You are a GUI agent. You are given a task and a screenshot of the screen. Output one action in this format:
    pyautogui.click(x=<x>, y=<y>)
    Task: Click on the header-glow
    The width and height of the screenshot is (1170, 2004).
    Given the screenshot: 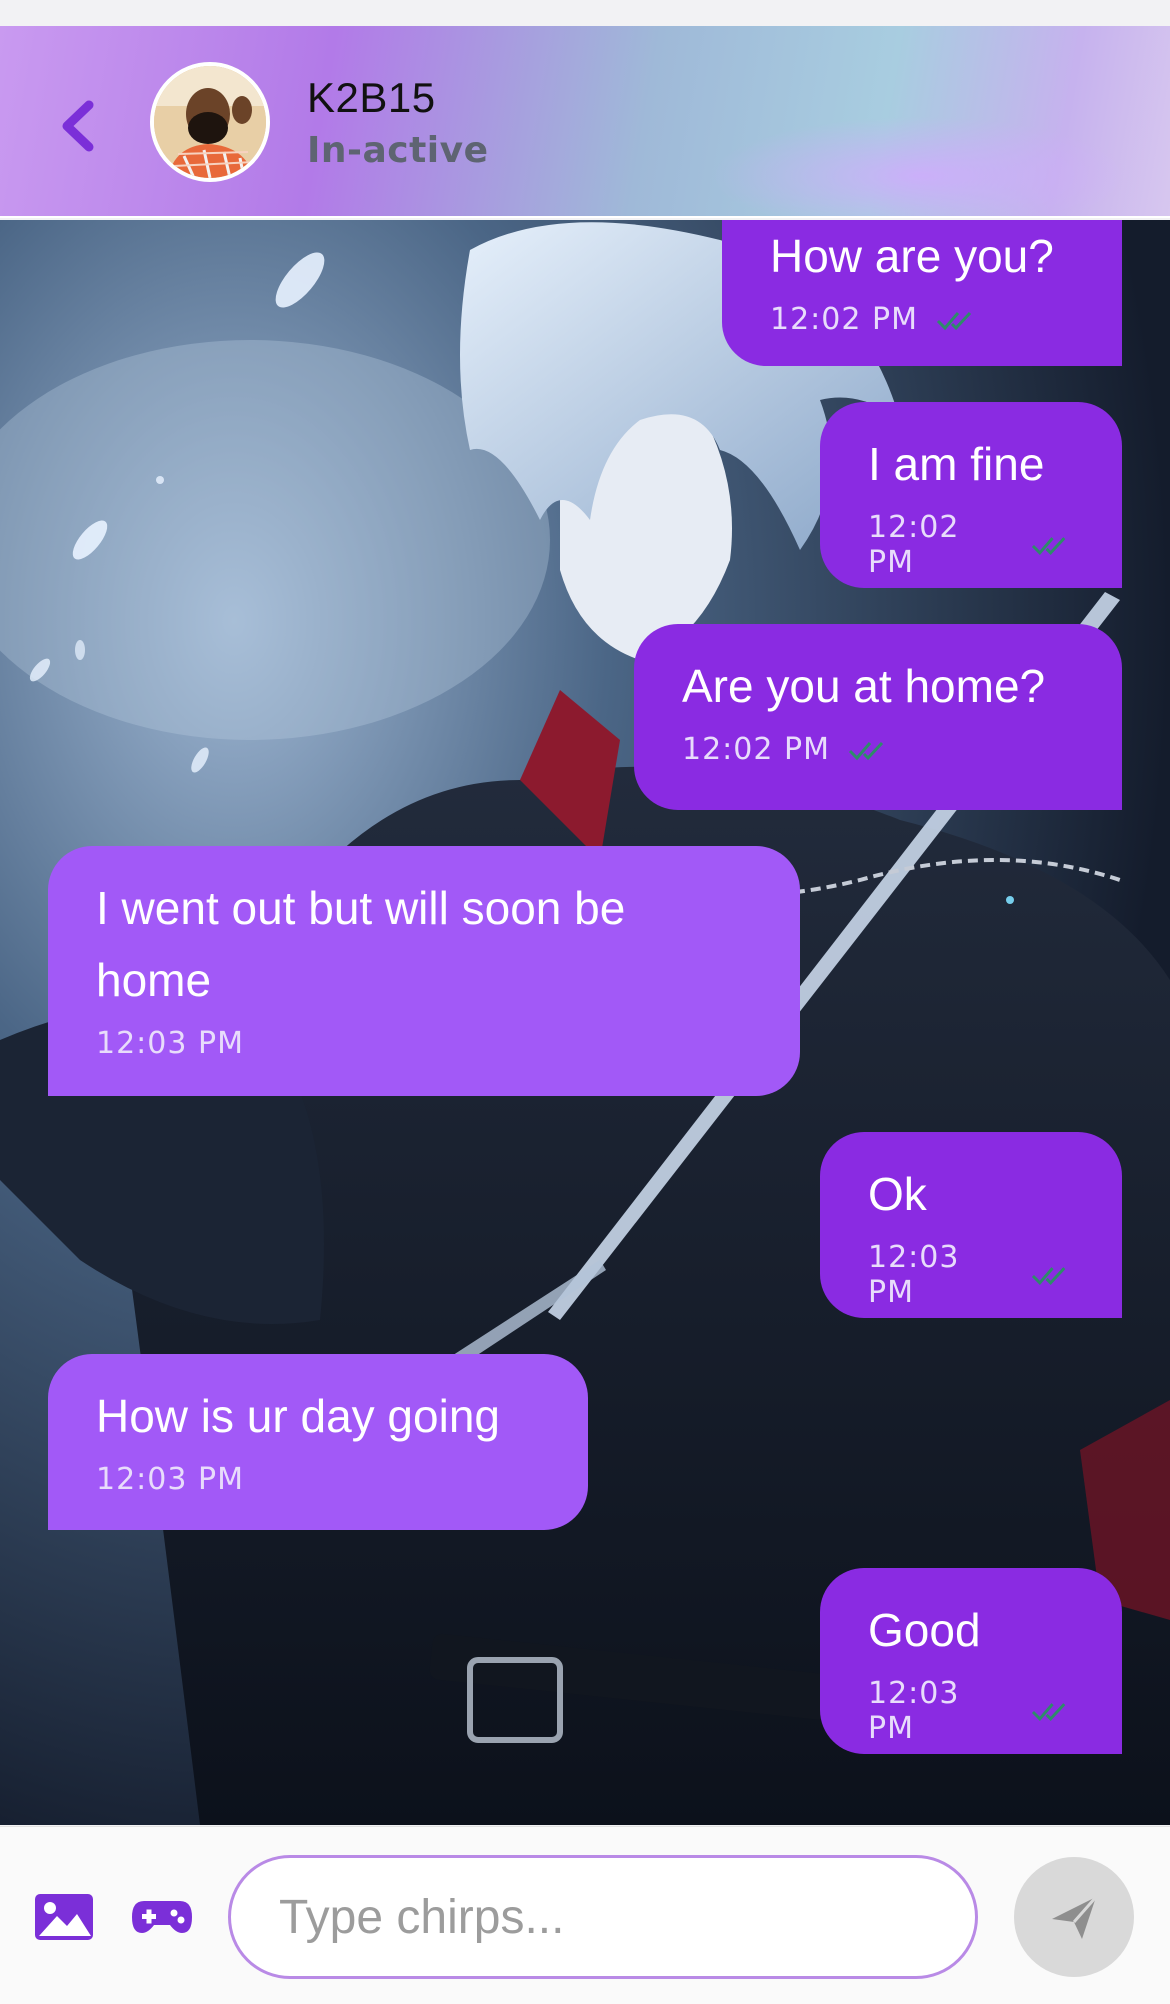 What is the action you would take?
    pyautogui.click(x=920, y=166)
    